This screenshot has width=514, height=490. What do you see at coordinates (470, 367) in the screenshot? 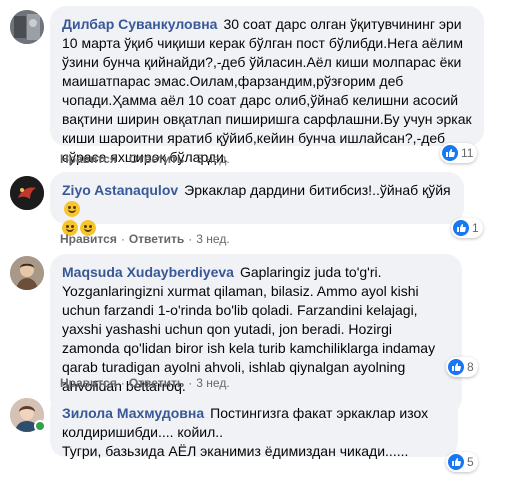
I see `reaction-number: 8` at bounding box center [470, 367].